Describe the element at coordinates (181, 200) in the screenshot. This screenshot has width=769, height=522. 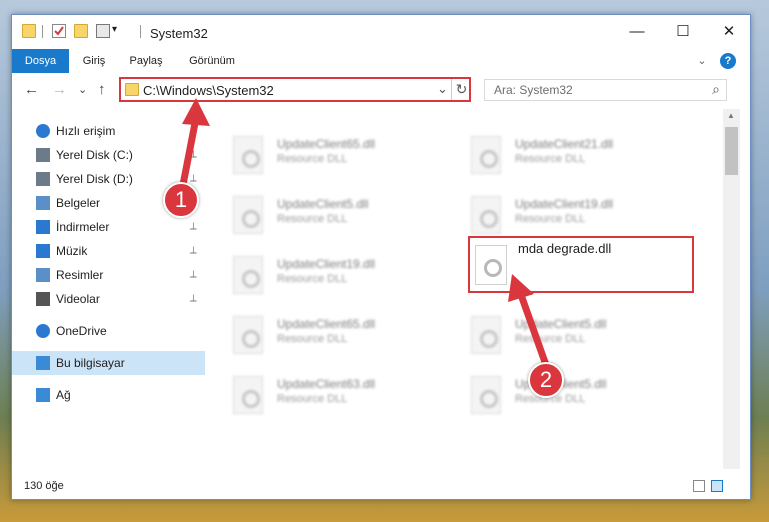
I see `callout-1: 1` at that location.